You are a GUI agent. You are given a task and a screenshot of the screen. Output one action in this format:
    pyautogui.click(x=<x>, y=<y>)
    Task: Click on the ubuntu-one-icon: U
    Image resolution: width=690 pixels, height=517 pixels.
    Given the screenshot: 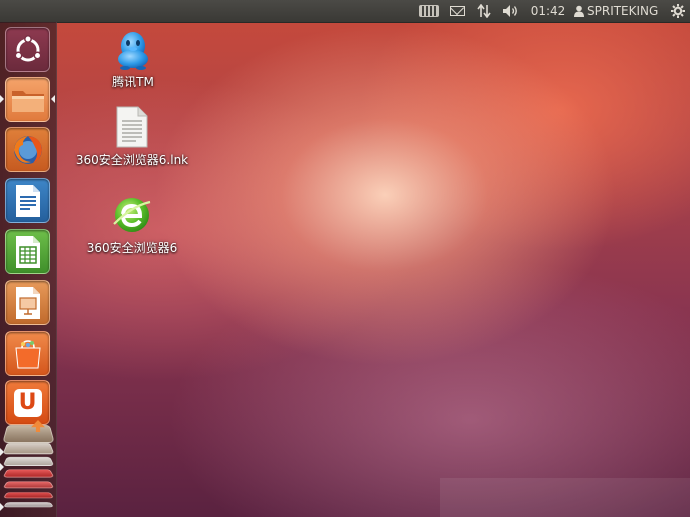 What is the action you would take?
    pyautogui.click(x=27, y=402)
    